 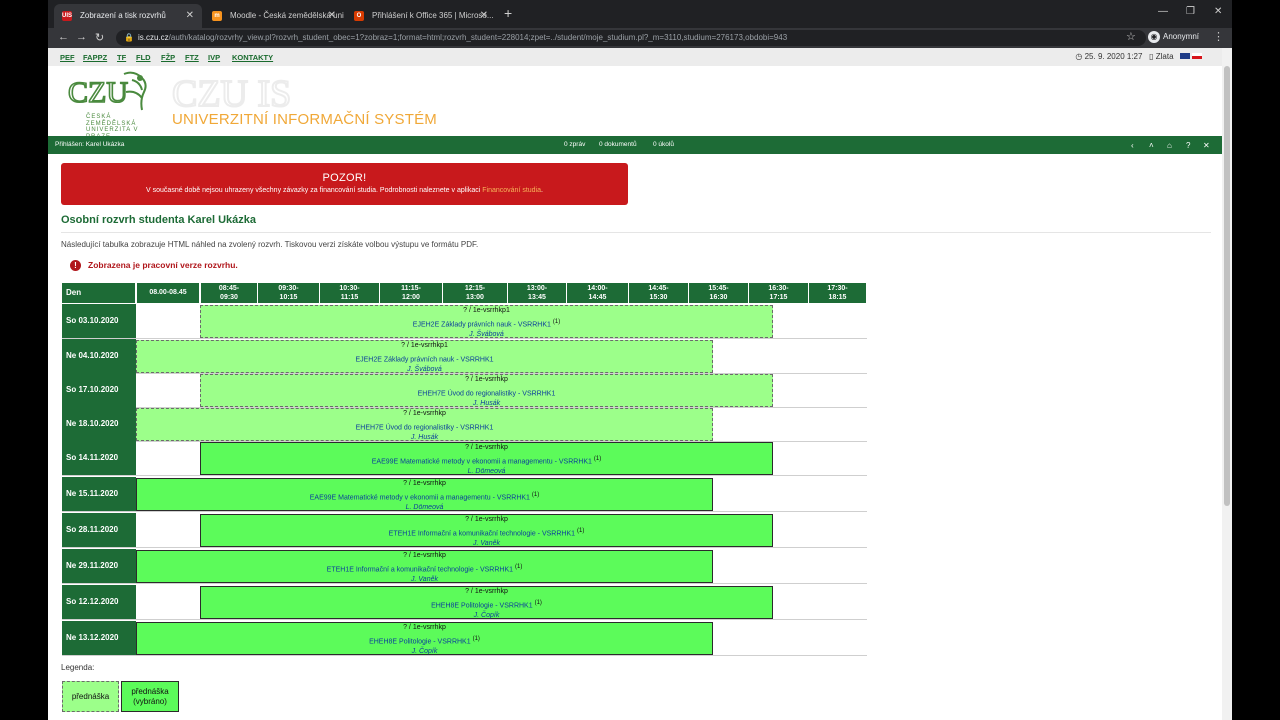 What do you see at coordinates (718, 288) in the screenshot?
I see `timeslot-start: 15:45-` at bounding box center [718, 288].